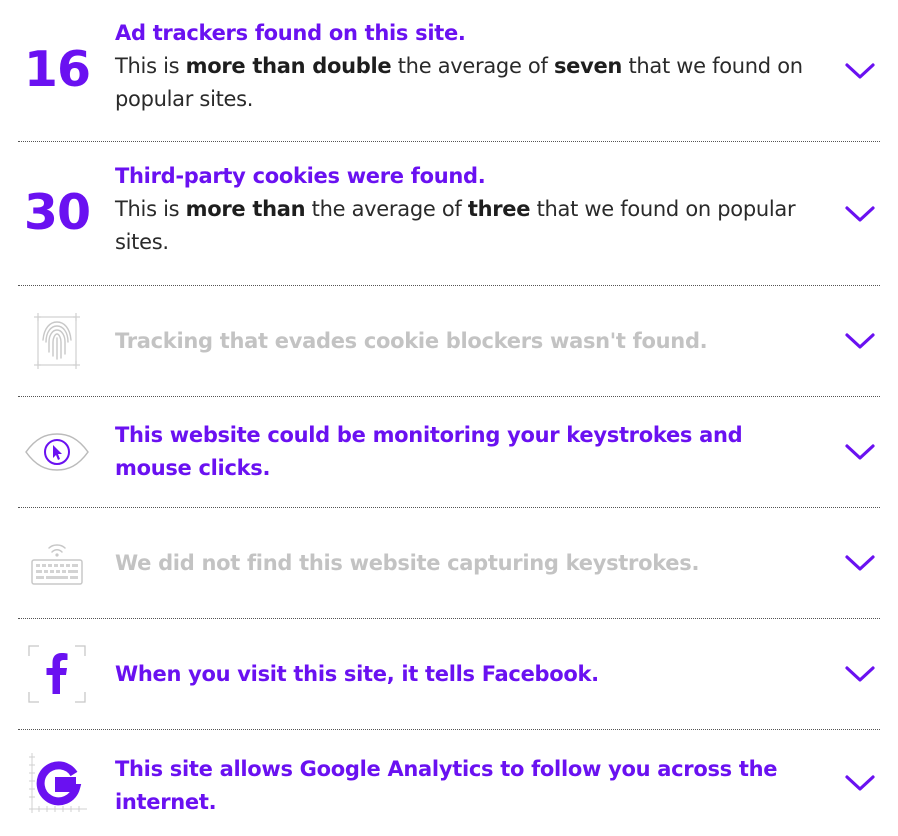 The height and width of the screenshot is (836, 898). What do you see at coordinates (57, 783) in the screenshot?
I see `google-icon` at bounding box center [57, 783].